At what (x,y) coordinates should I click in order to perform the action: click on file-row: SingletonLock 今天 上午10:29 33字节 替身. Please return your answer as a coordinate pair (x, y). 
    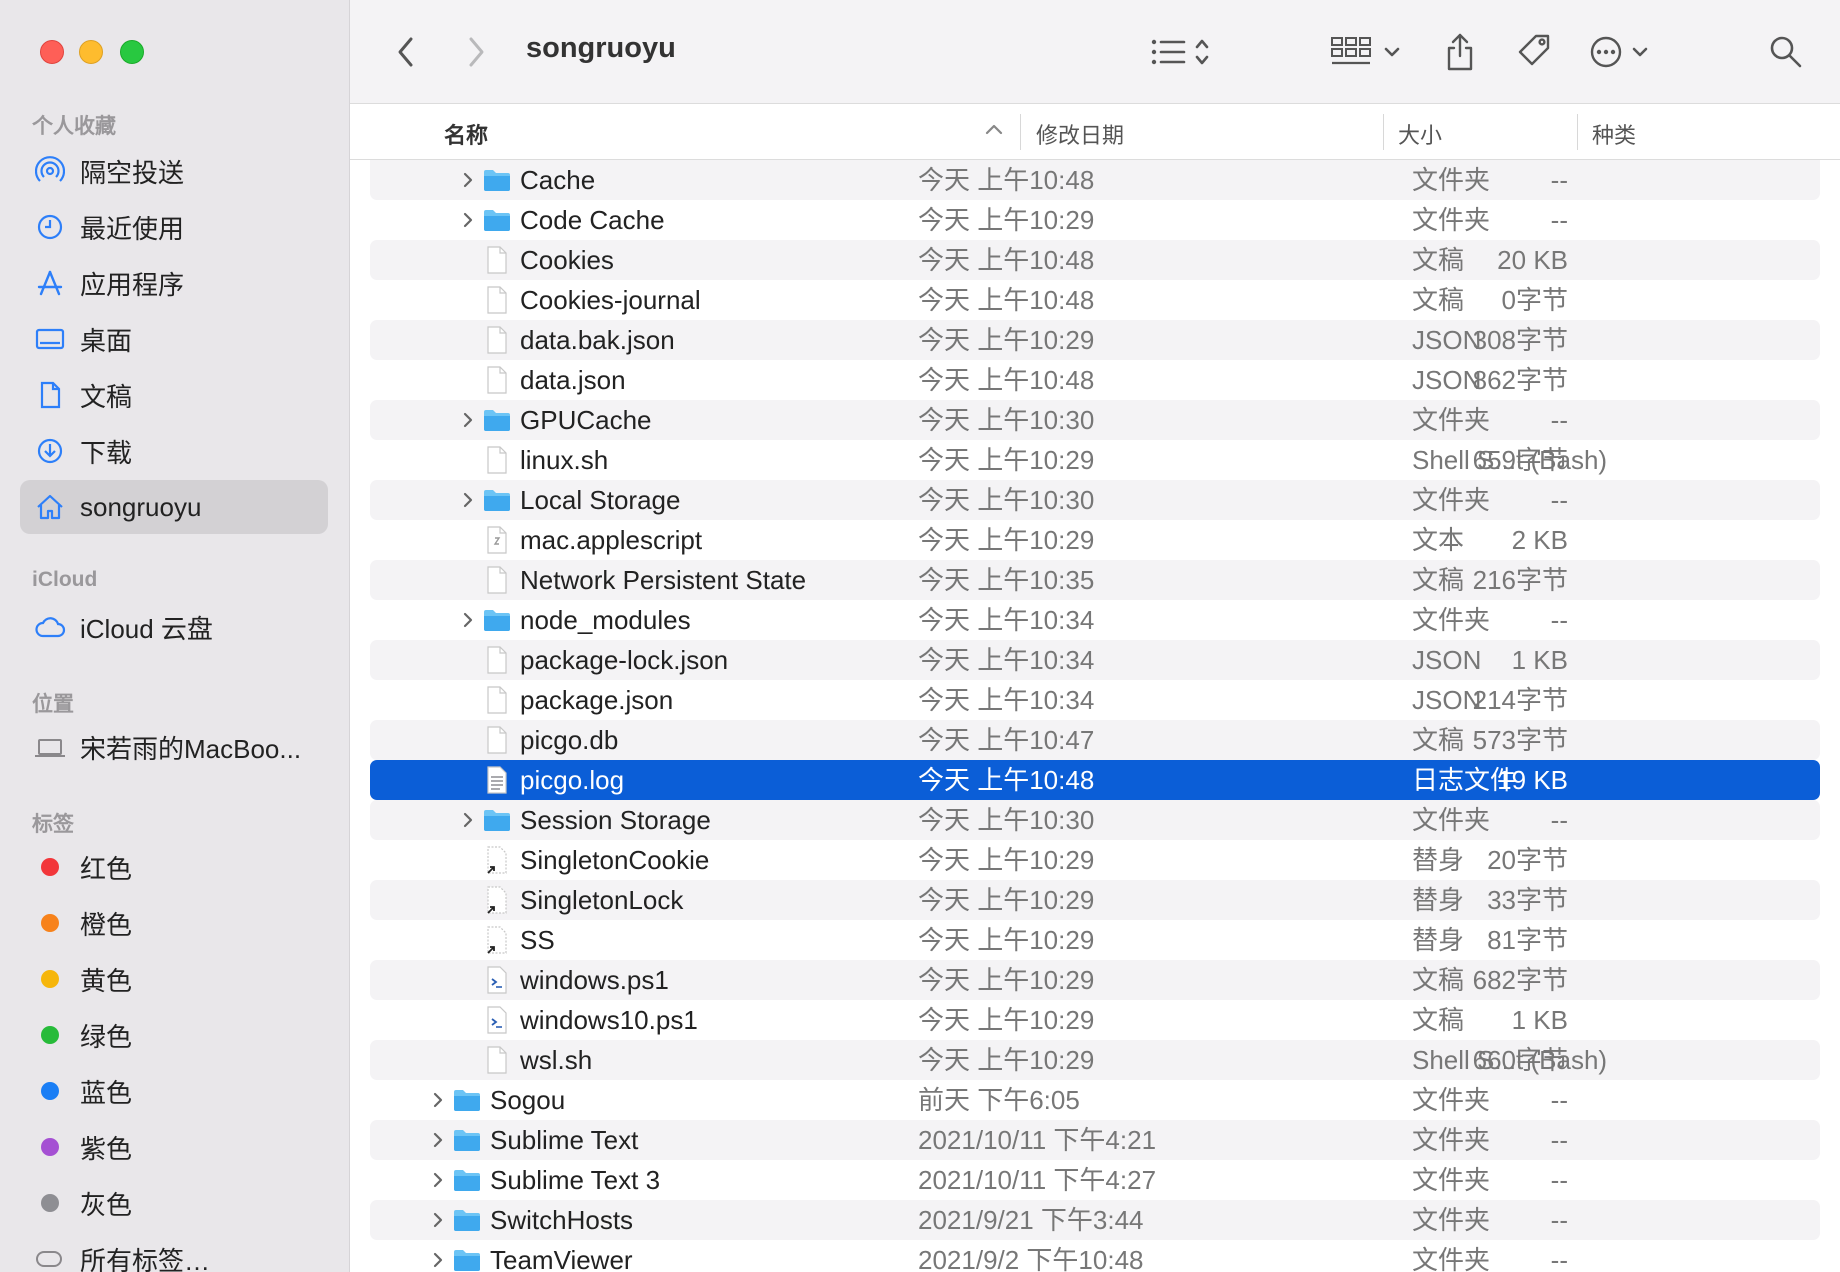
    Looking at the image, I should click on (1095, 900).